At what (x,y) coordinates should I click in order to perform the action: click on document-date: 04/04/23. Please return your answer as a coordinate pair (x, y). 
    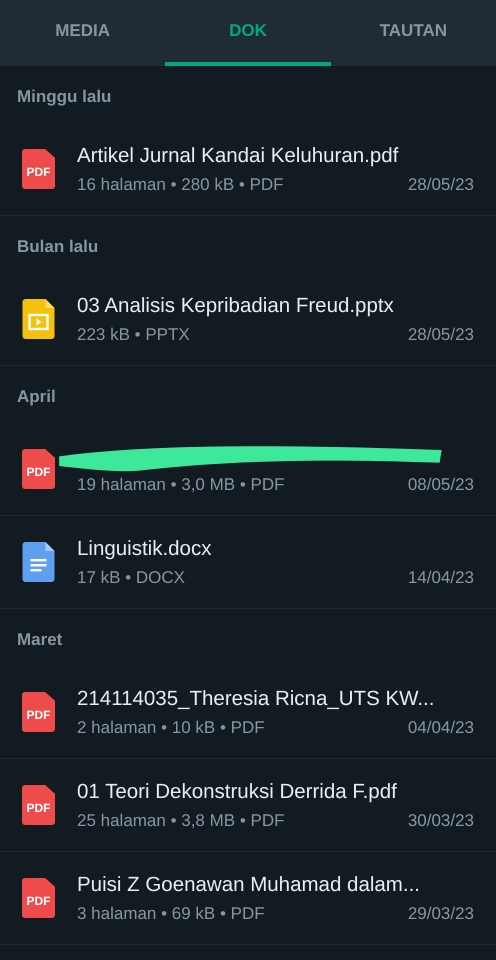
    Looking at the image, I should click on (441, 728).